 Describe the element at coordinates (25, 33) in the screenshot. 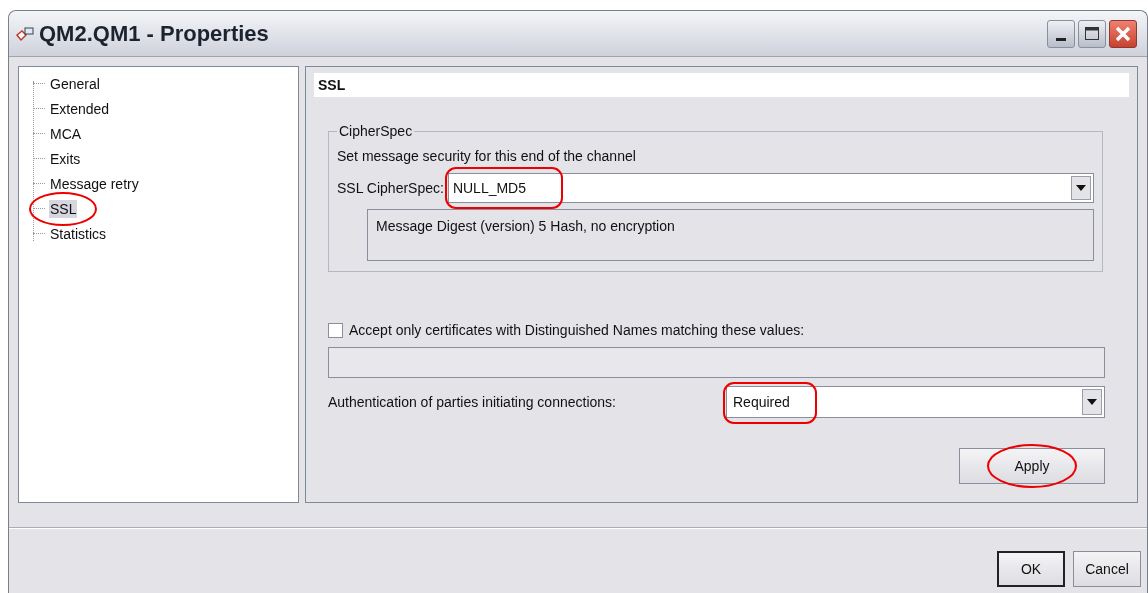

I see `window-icon` at that location.